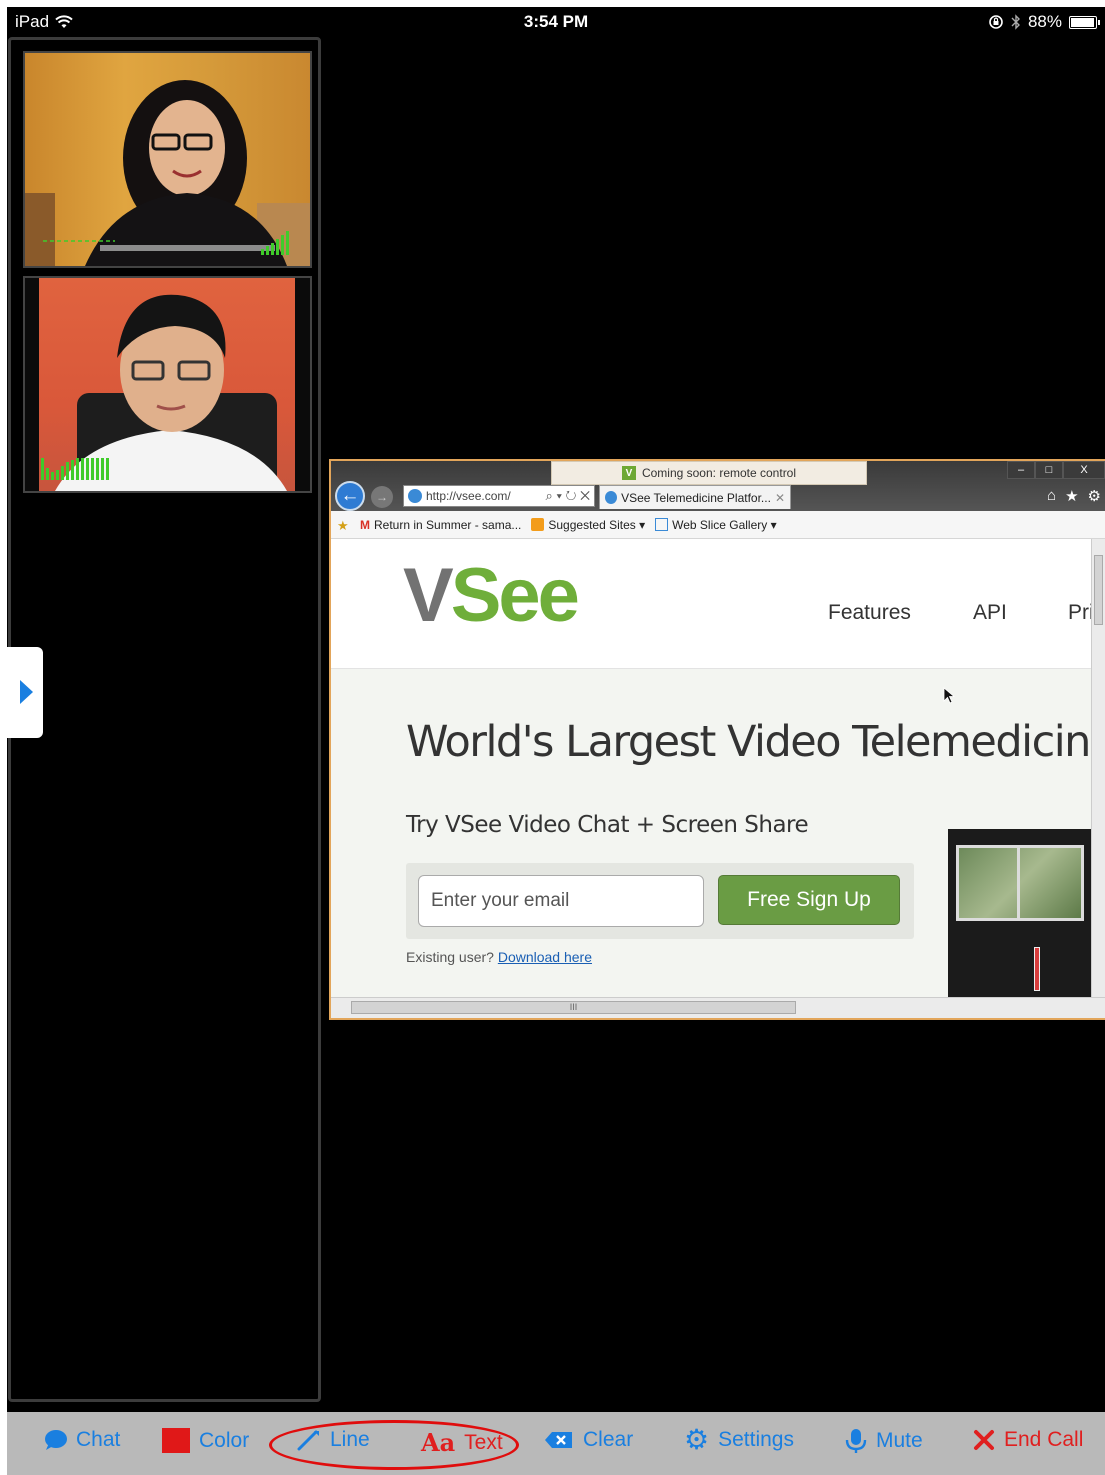  I want to click on window-controls: – □ X, so click(1056, 470).